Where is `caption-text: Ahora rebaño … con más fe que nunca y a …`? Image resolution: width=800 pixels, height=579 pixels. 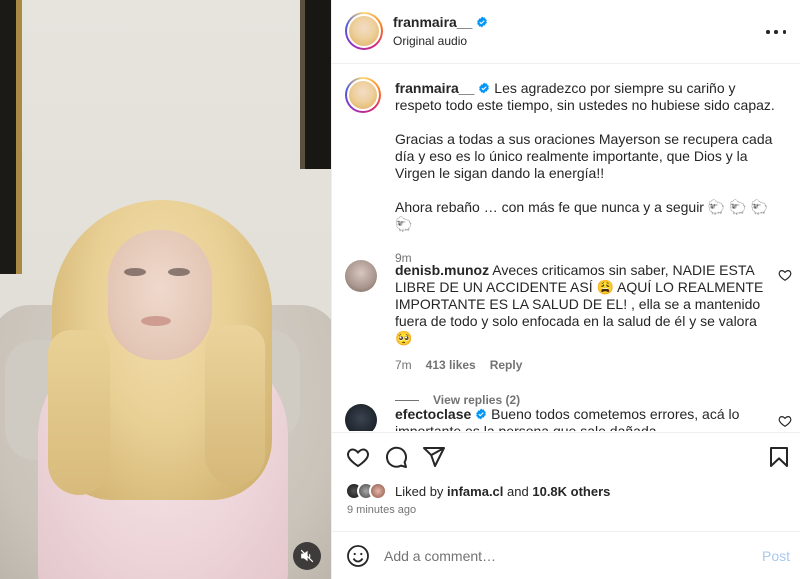
caption-text: Ahora rebaño … con más fe que nunca y a … is located at coordinates (581, 215).